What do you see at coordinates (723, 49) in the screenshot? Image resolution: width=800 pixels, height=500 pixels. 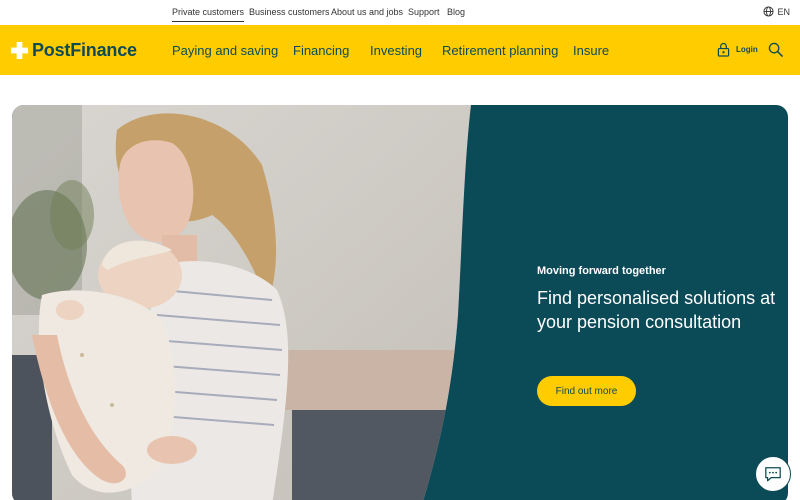 I see `lock-icon` at bounding box center [723, 49].